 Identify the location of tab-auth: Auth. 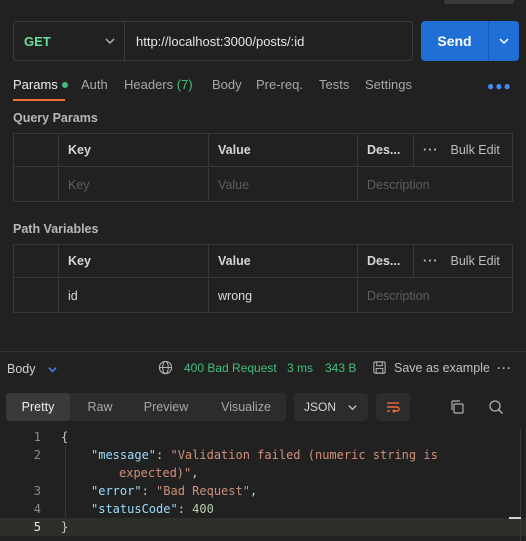
(94, 84).